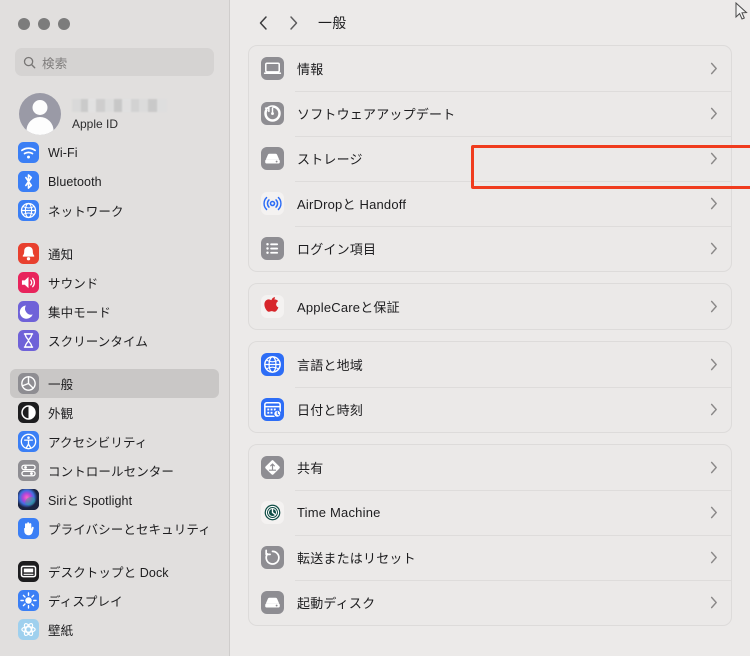 This screenshot has height=656, width=750. What do you see at coordinates (61, 414) in the screenshot?
I see `sidebar-item-label: 外観` at bounding box center [61, 414].